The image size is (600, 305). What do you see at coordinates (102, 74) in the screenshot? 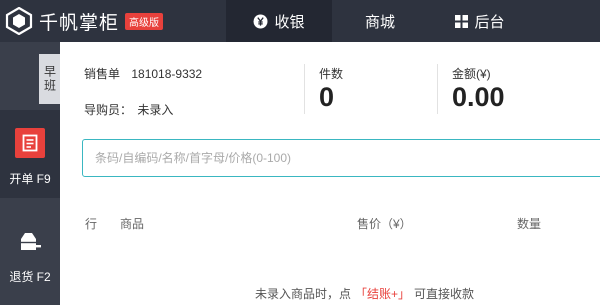
I see `order-label: 销售单` at bounding box center [102, 74].